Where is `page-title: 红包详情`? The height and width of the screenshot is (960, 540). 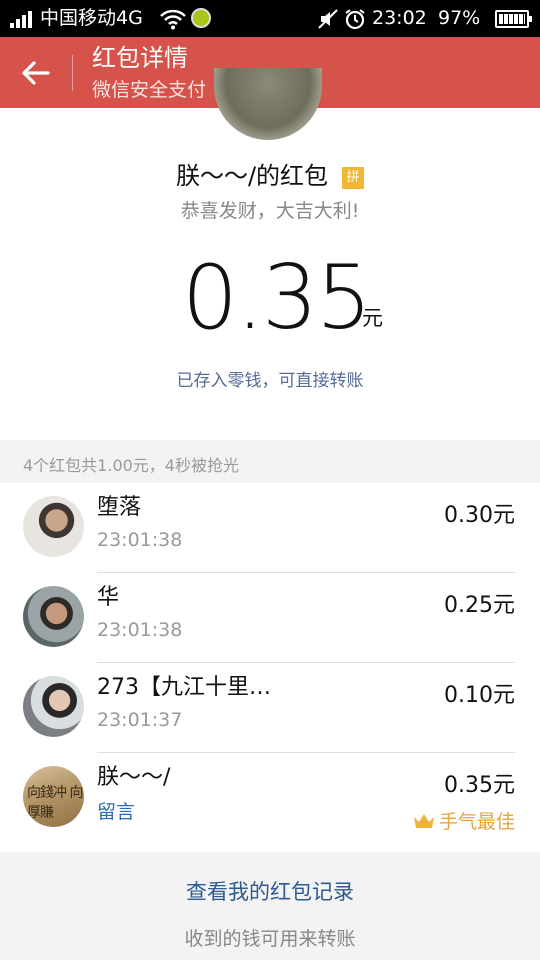 page-title: 红包详情 is located at coordinates (140, 58).